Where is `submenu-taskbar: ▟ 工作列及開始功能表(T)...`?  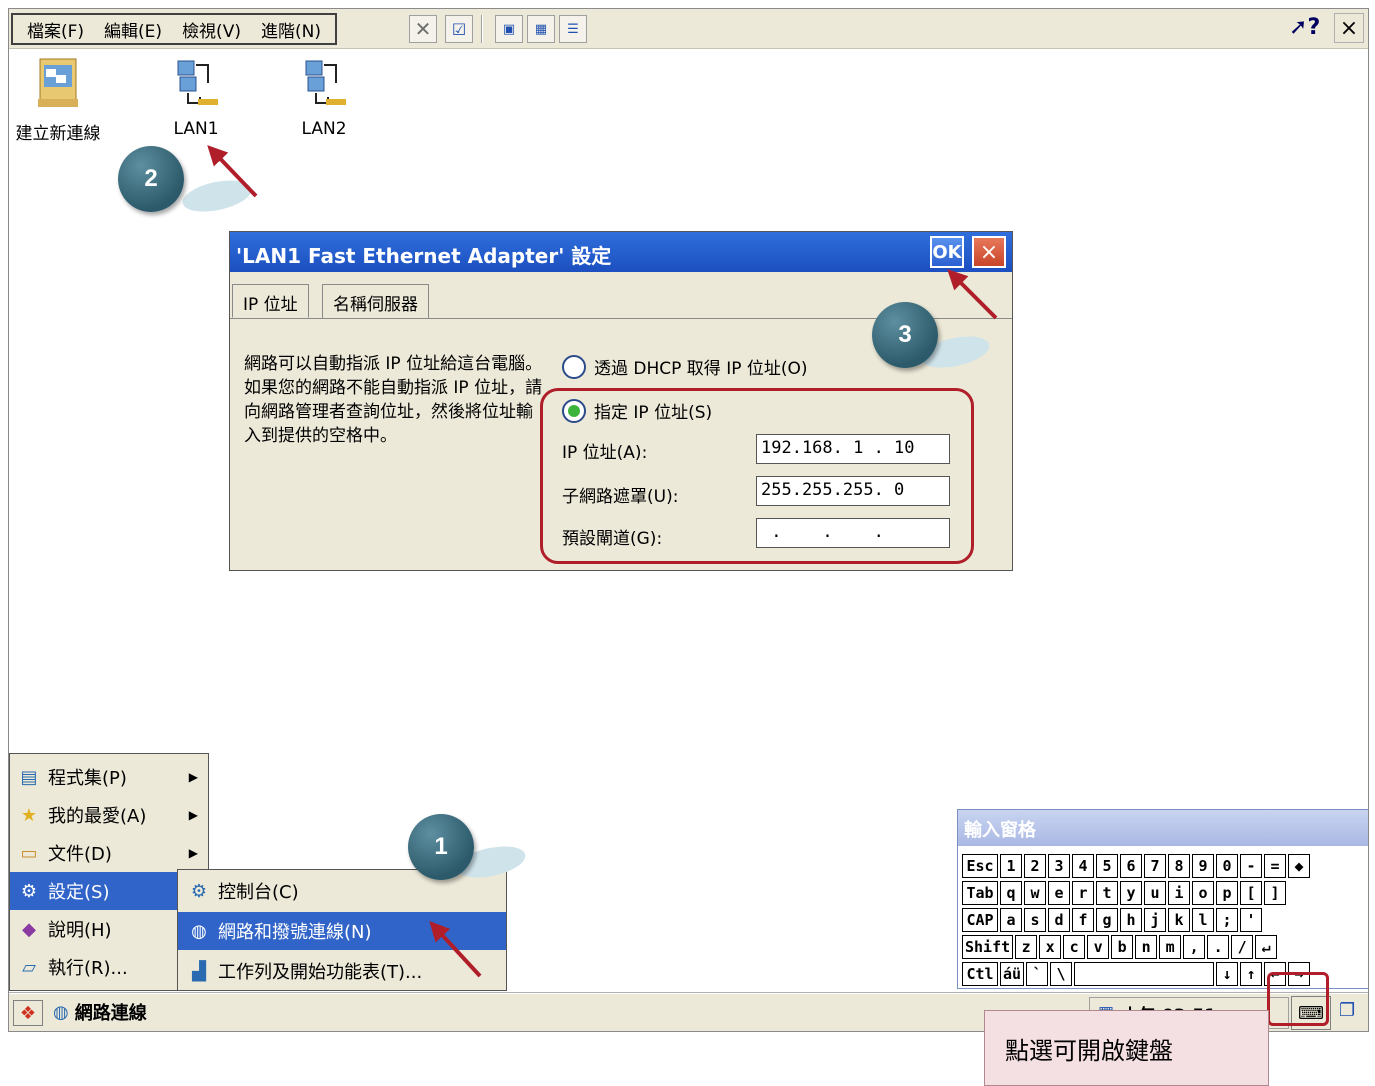 submenu-taskbar: ▟ 工作列及開始功能表(T)... is located at coordinates (342, 971).